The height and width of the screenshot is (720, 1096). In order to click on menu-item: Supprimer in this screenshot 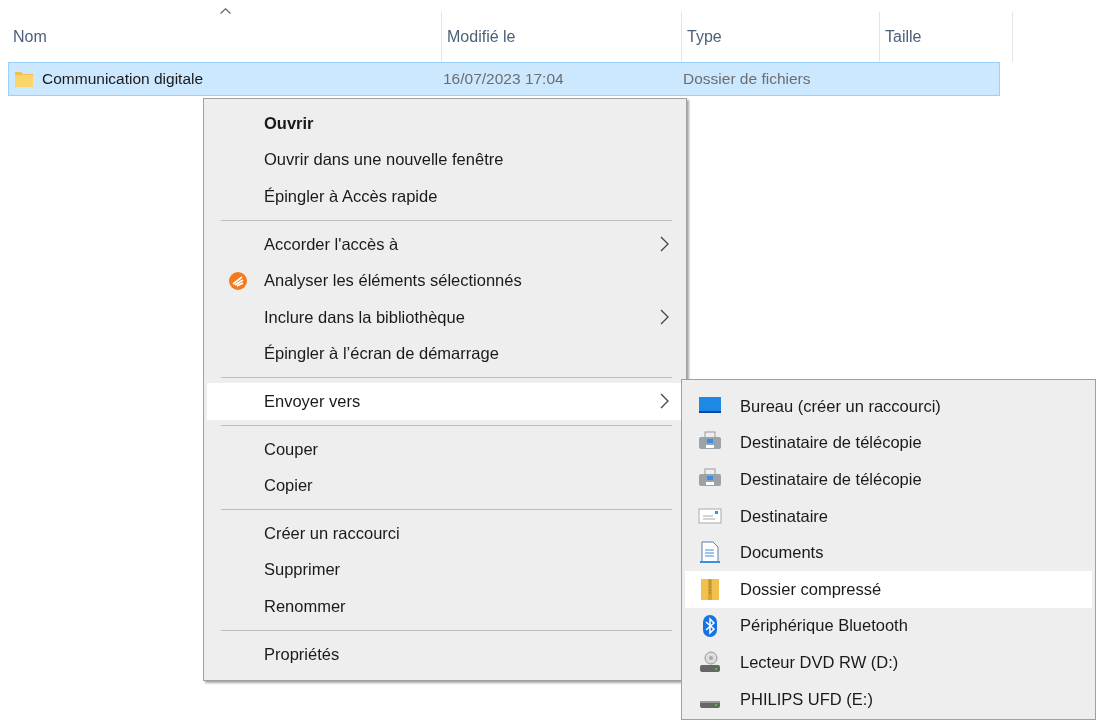, I will do `click(445, 570)`.